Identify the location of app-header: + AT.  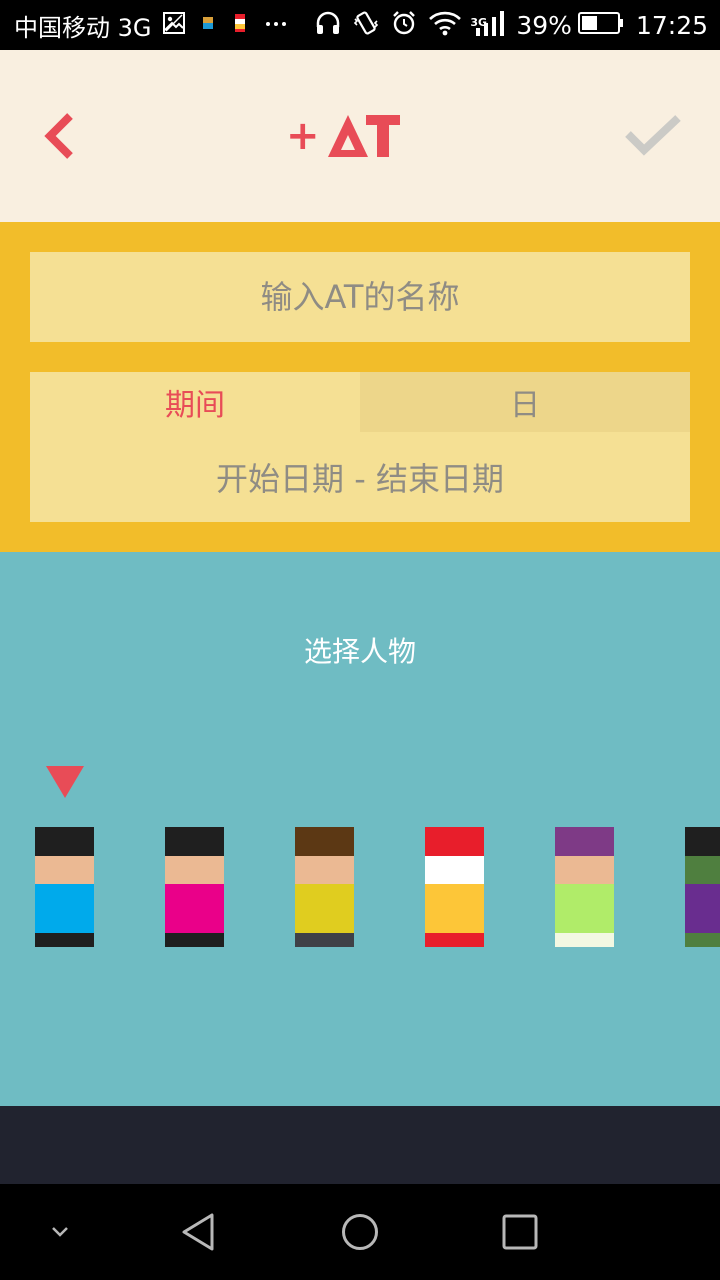
(360, 136).